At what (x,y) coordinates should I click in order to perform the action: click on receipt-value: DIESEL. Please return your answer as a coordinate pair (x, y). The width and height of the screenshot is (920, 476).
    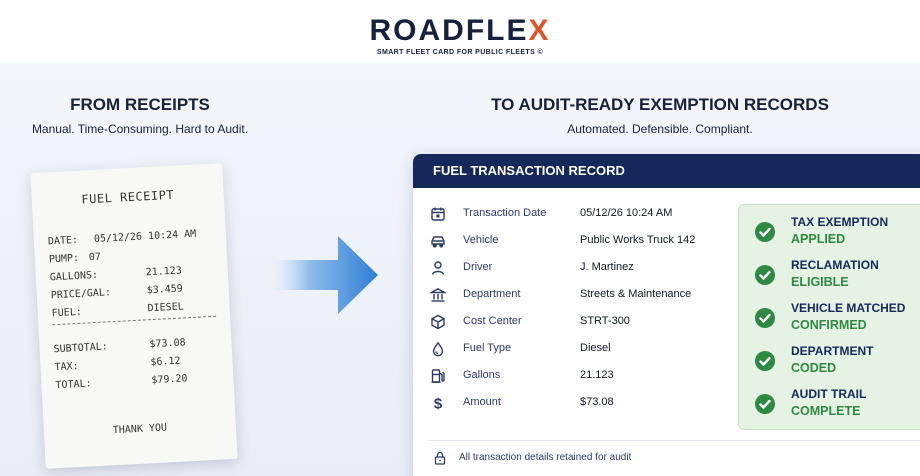
    Looking at the image, I should click on (166, 308).